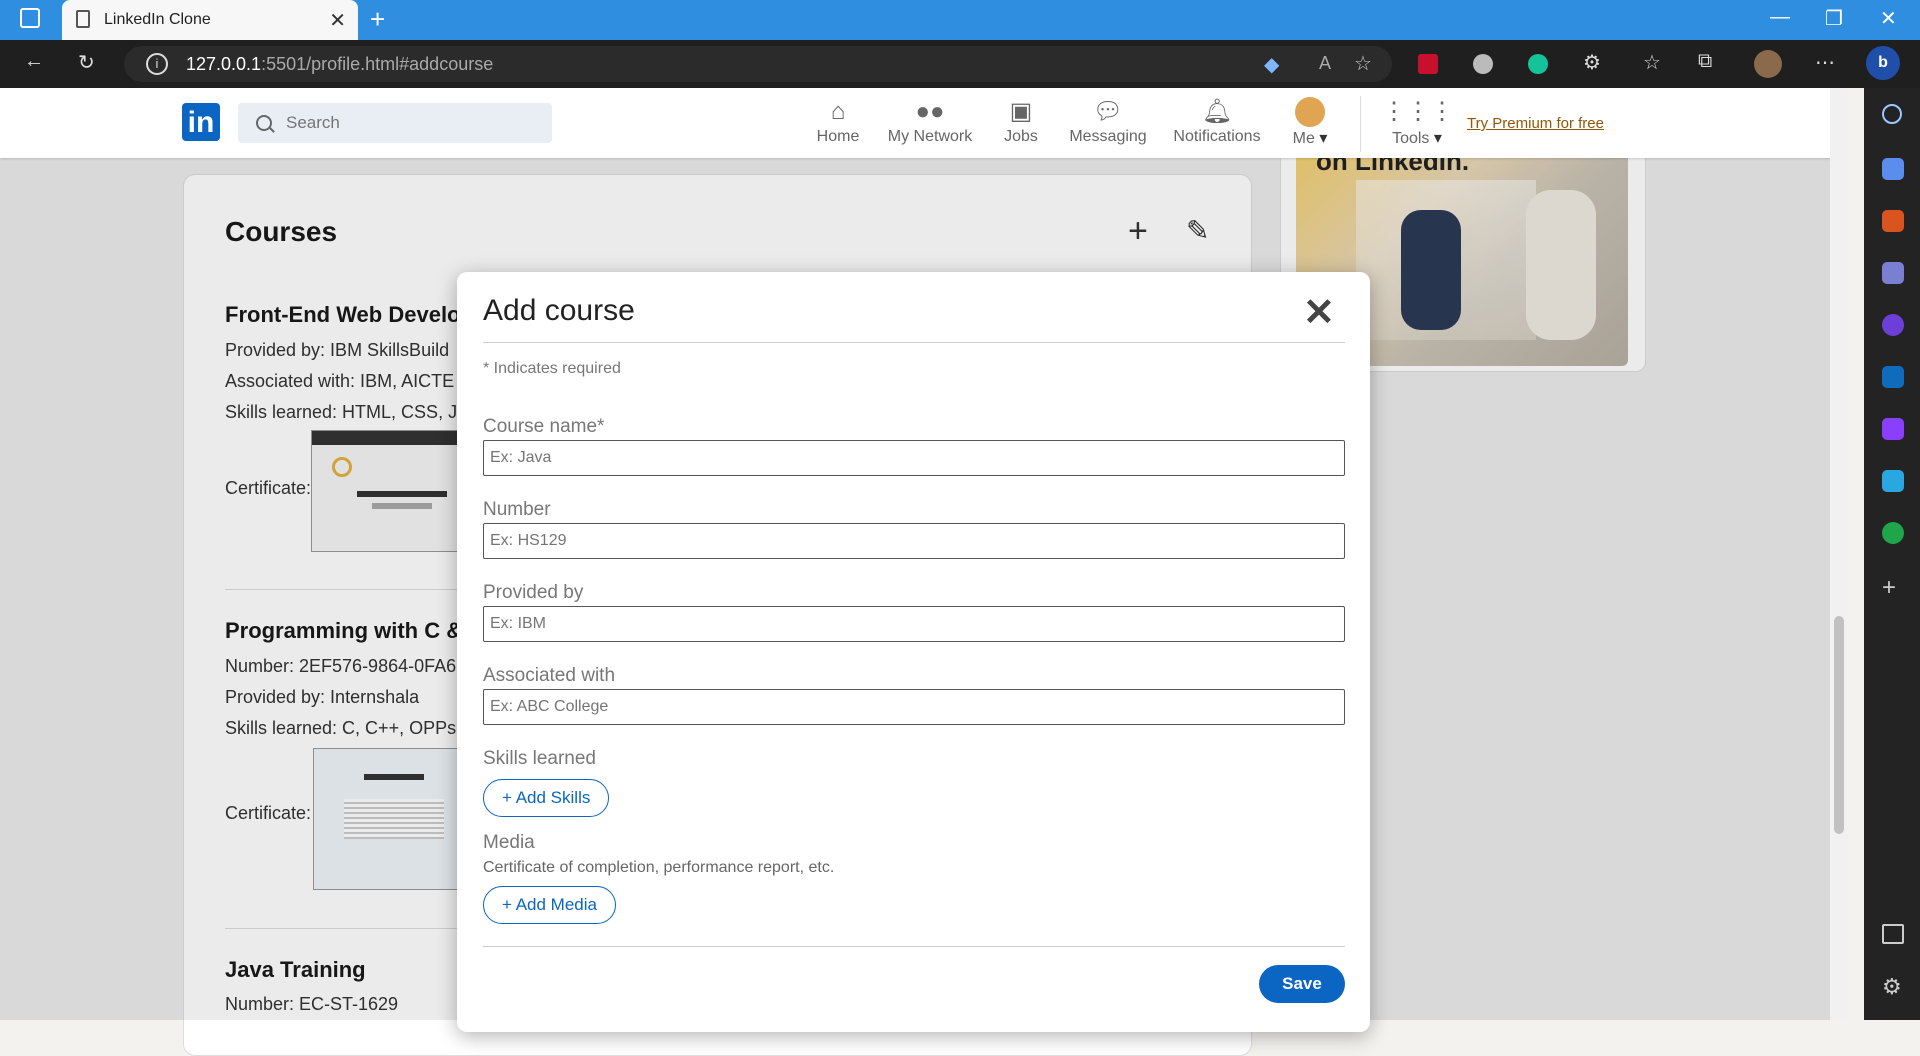 This screenshot has width=1920, height=1056. I want to click on network-icon: ●●, so click(930, 111).